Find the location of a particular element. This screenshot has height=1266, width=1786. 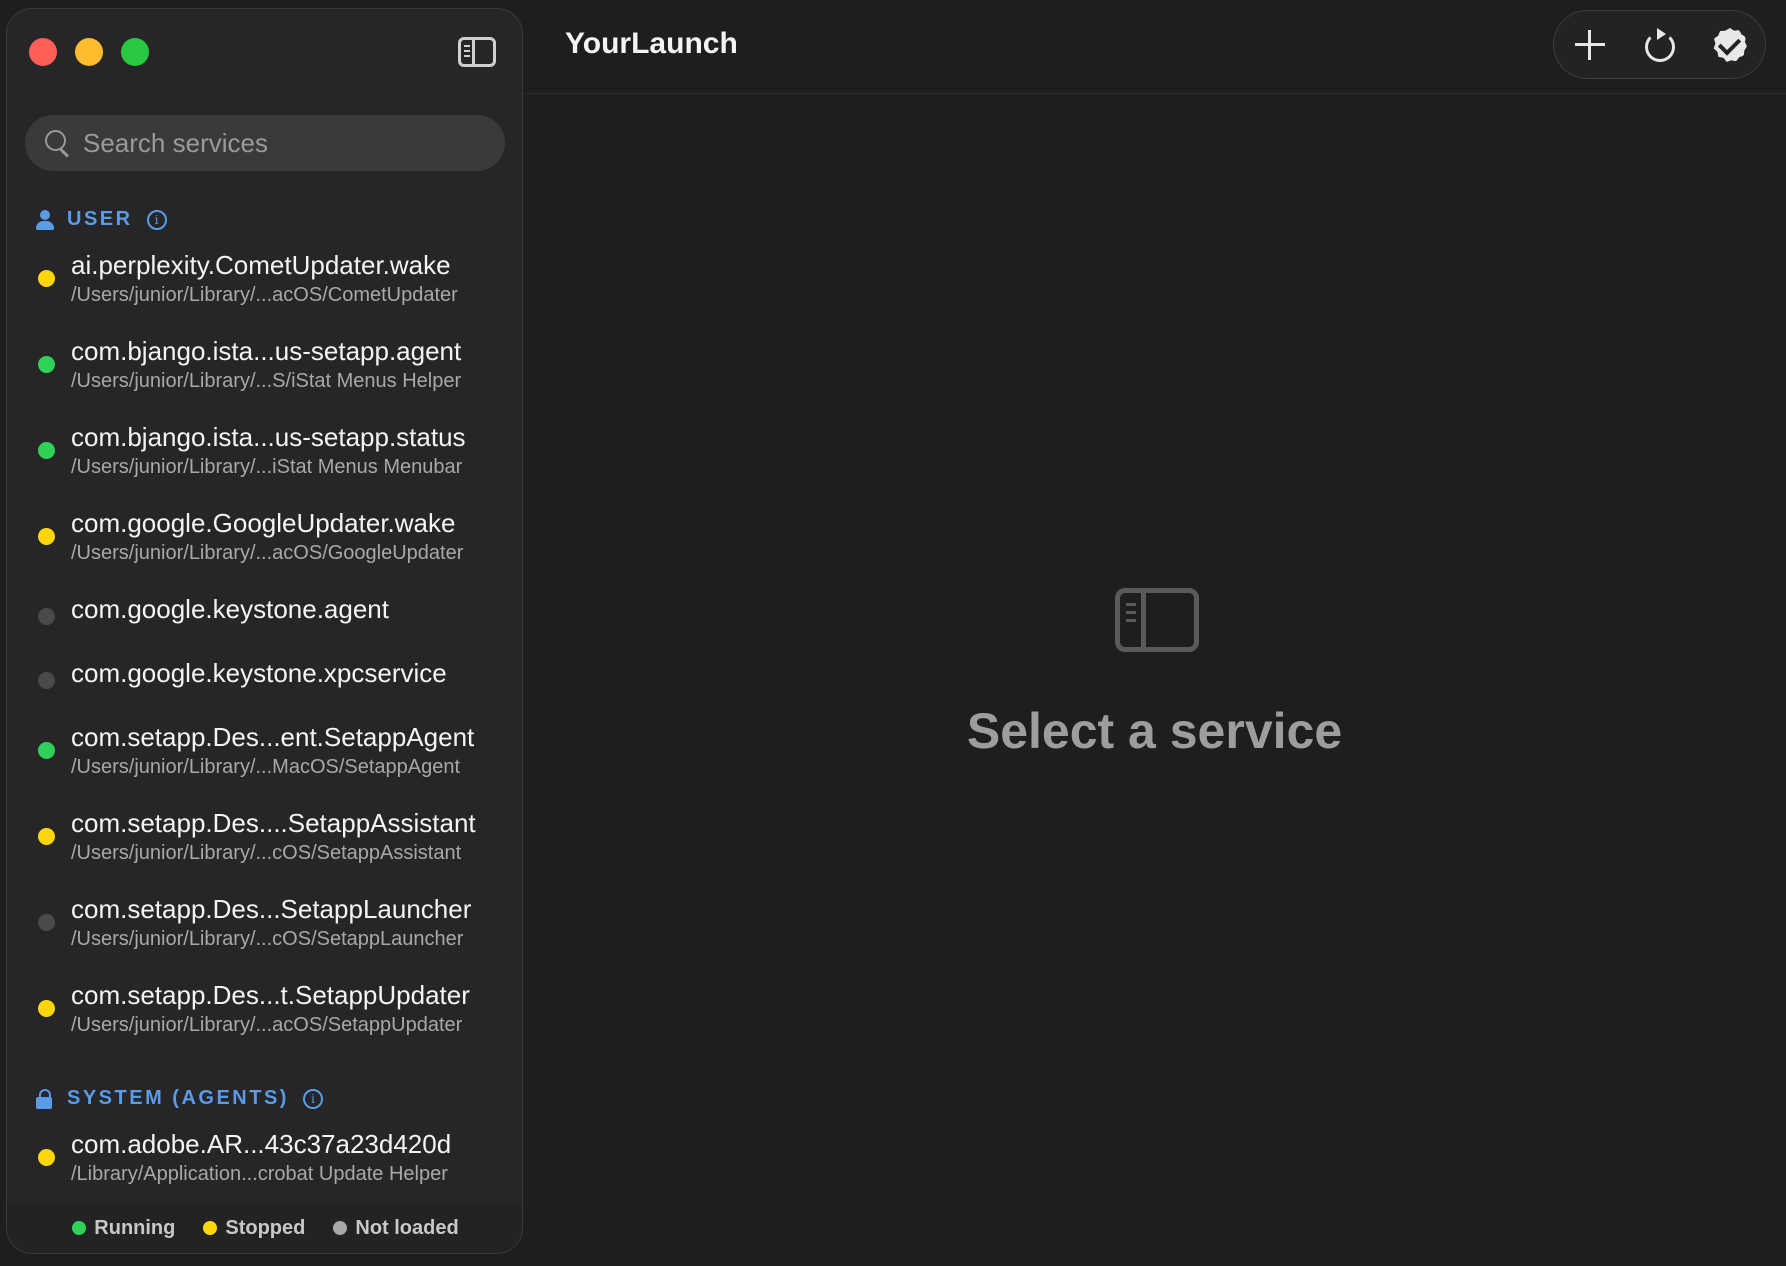

stopped-dot-icon is located at coordinates (210, 1228).